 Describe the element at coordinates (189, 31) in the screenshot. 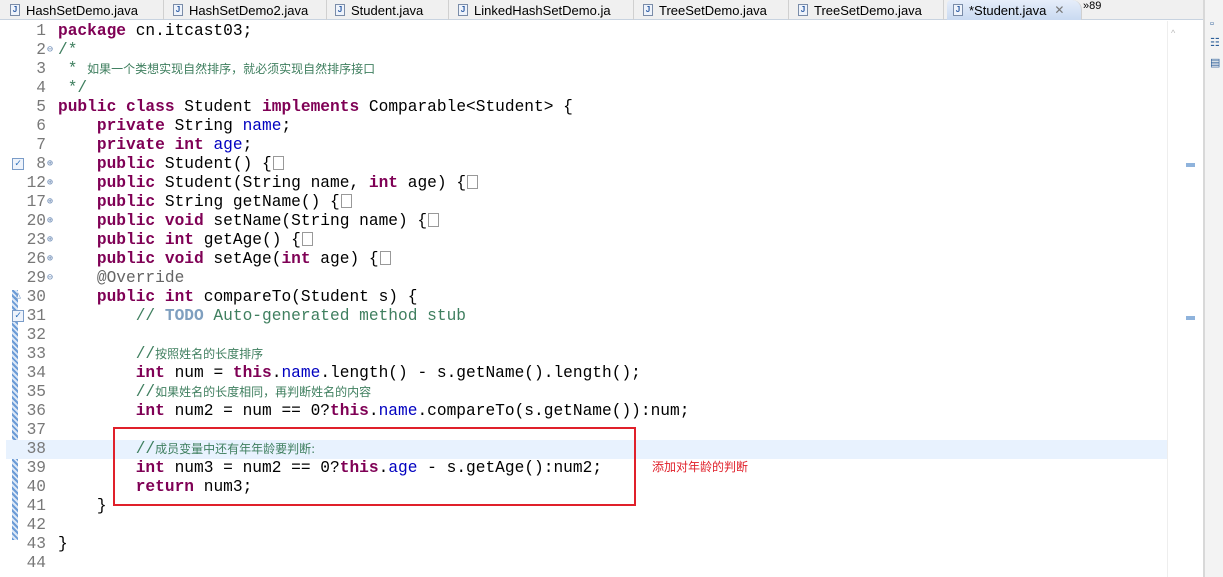

I see `token-pl: cn.itcast03;` at that location.